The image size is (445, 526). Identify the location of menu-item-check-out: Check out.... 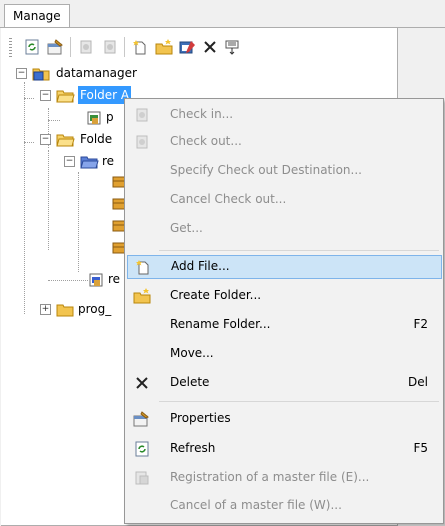
(283, 142).